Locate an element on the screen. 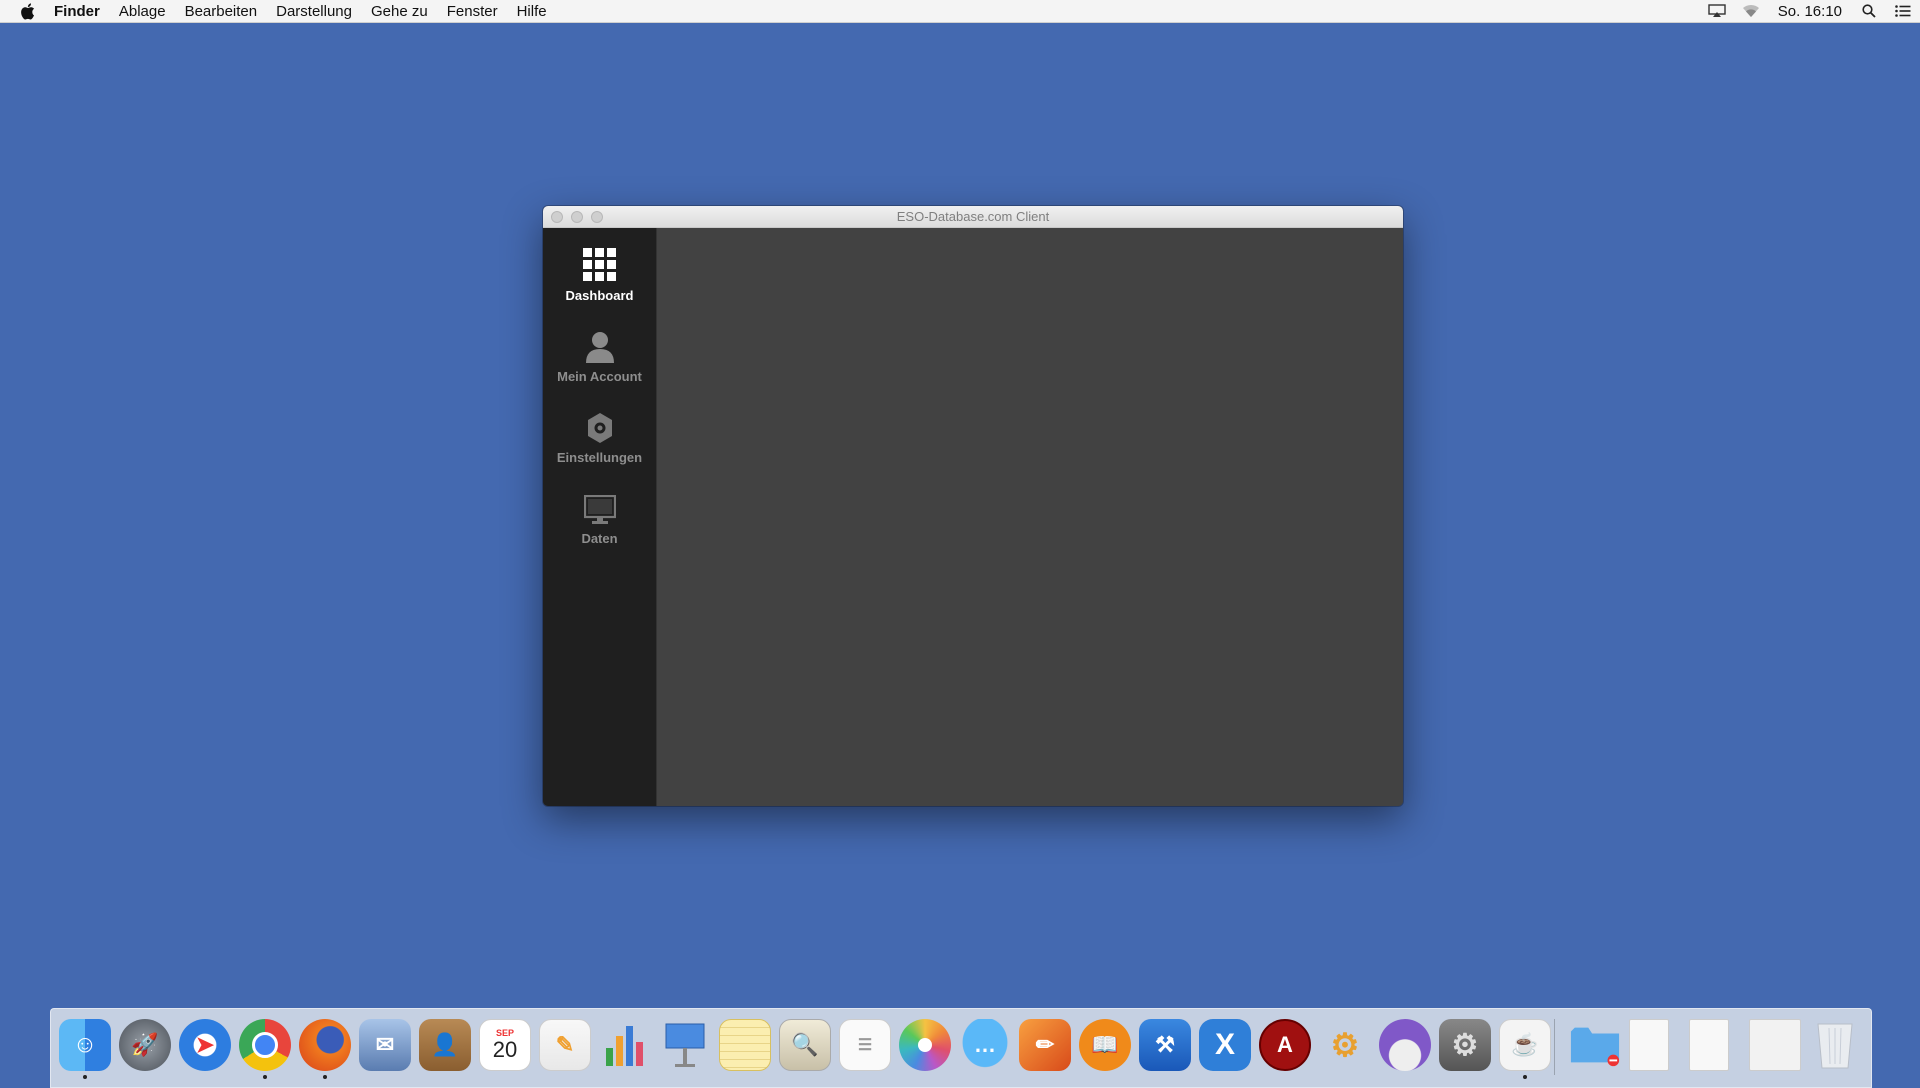 This screenshot has height=1088, width=1920. zoom-button is located at coordinates (597, 217).